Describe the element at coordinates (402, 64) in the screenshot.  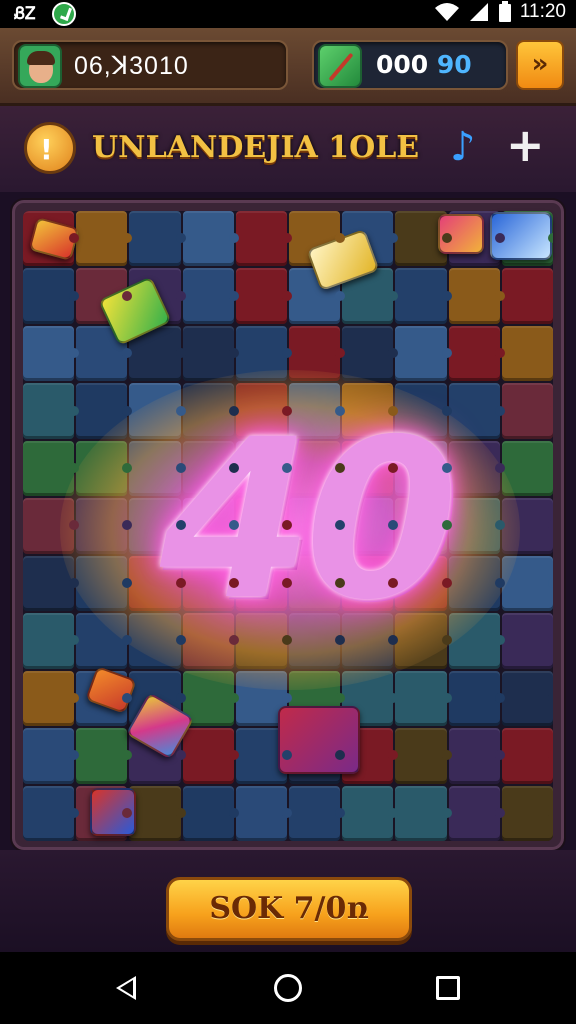
I see `coin-value-main: 000` at that location.